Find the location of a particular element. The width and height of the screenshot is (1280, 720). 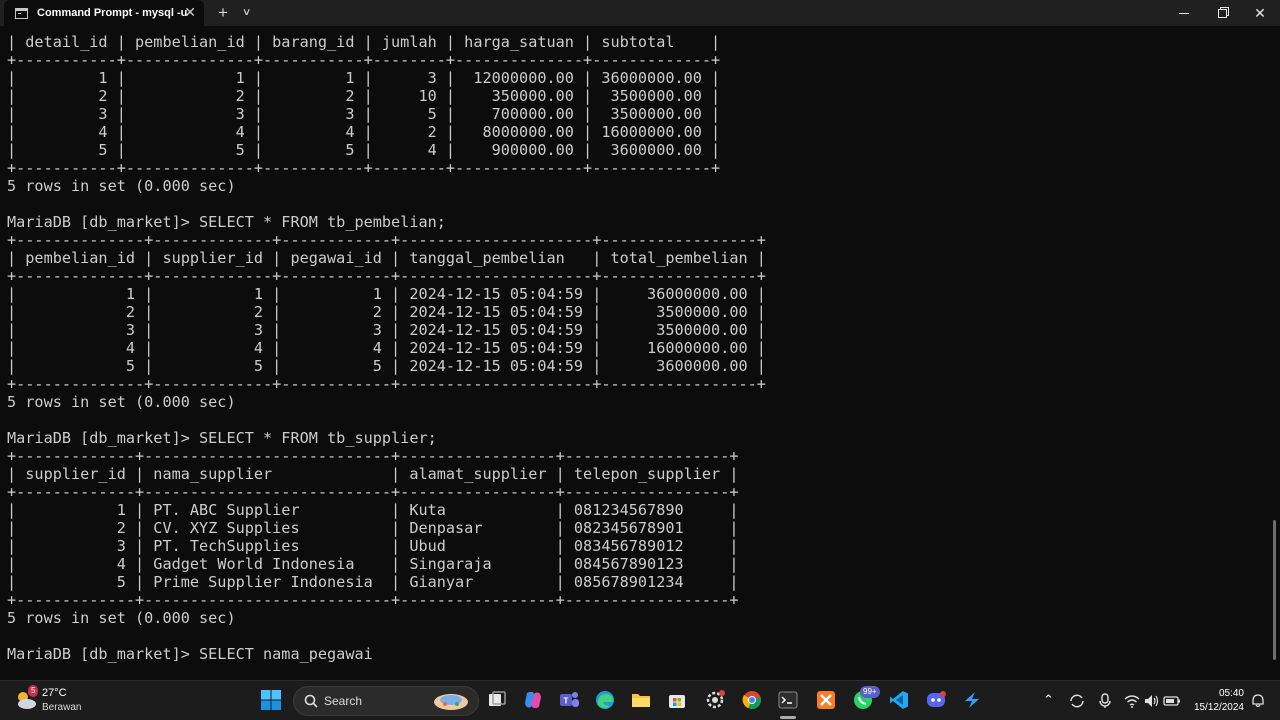

wifi-icon is located at coordinates (1132, 701).